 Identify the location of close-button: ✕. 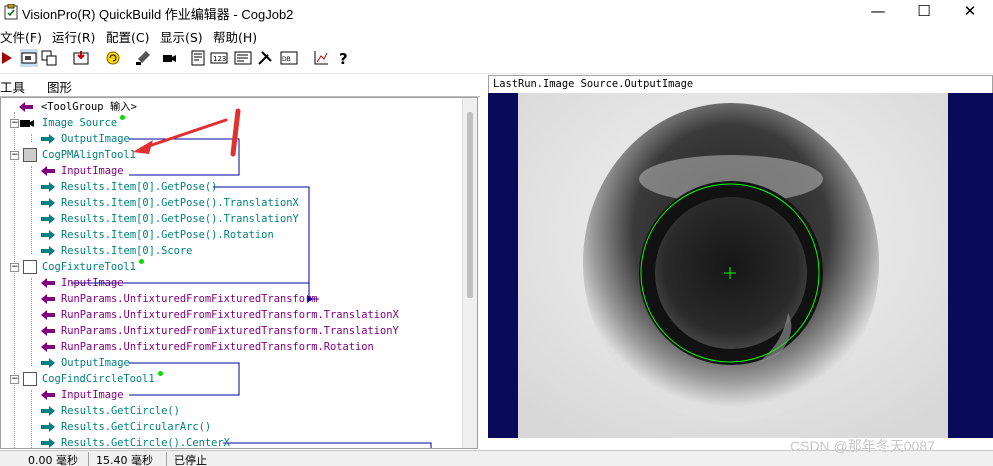
(970, 12).